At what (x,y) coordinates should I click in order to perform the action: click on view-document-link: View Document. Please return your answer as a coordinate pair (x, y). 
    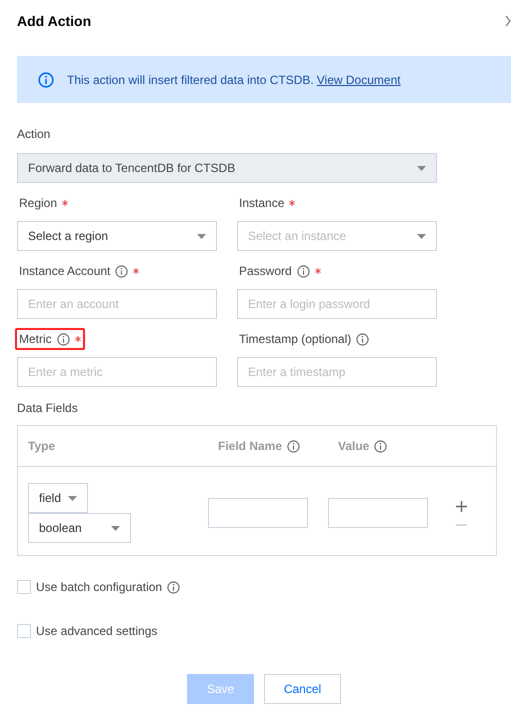
    Looking at the image, I should click on (358, 79).